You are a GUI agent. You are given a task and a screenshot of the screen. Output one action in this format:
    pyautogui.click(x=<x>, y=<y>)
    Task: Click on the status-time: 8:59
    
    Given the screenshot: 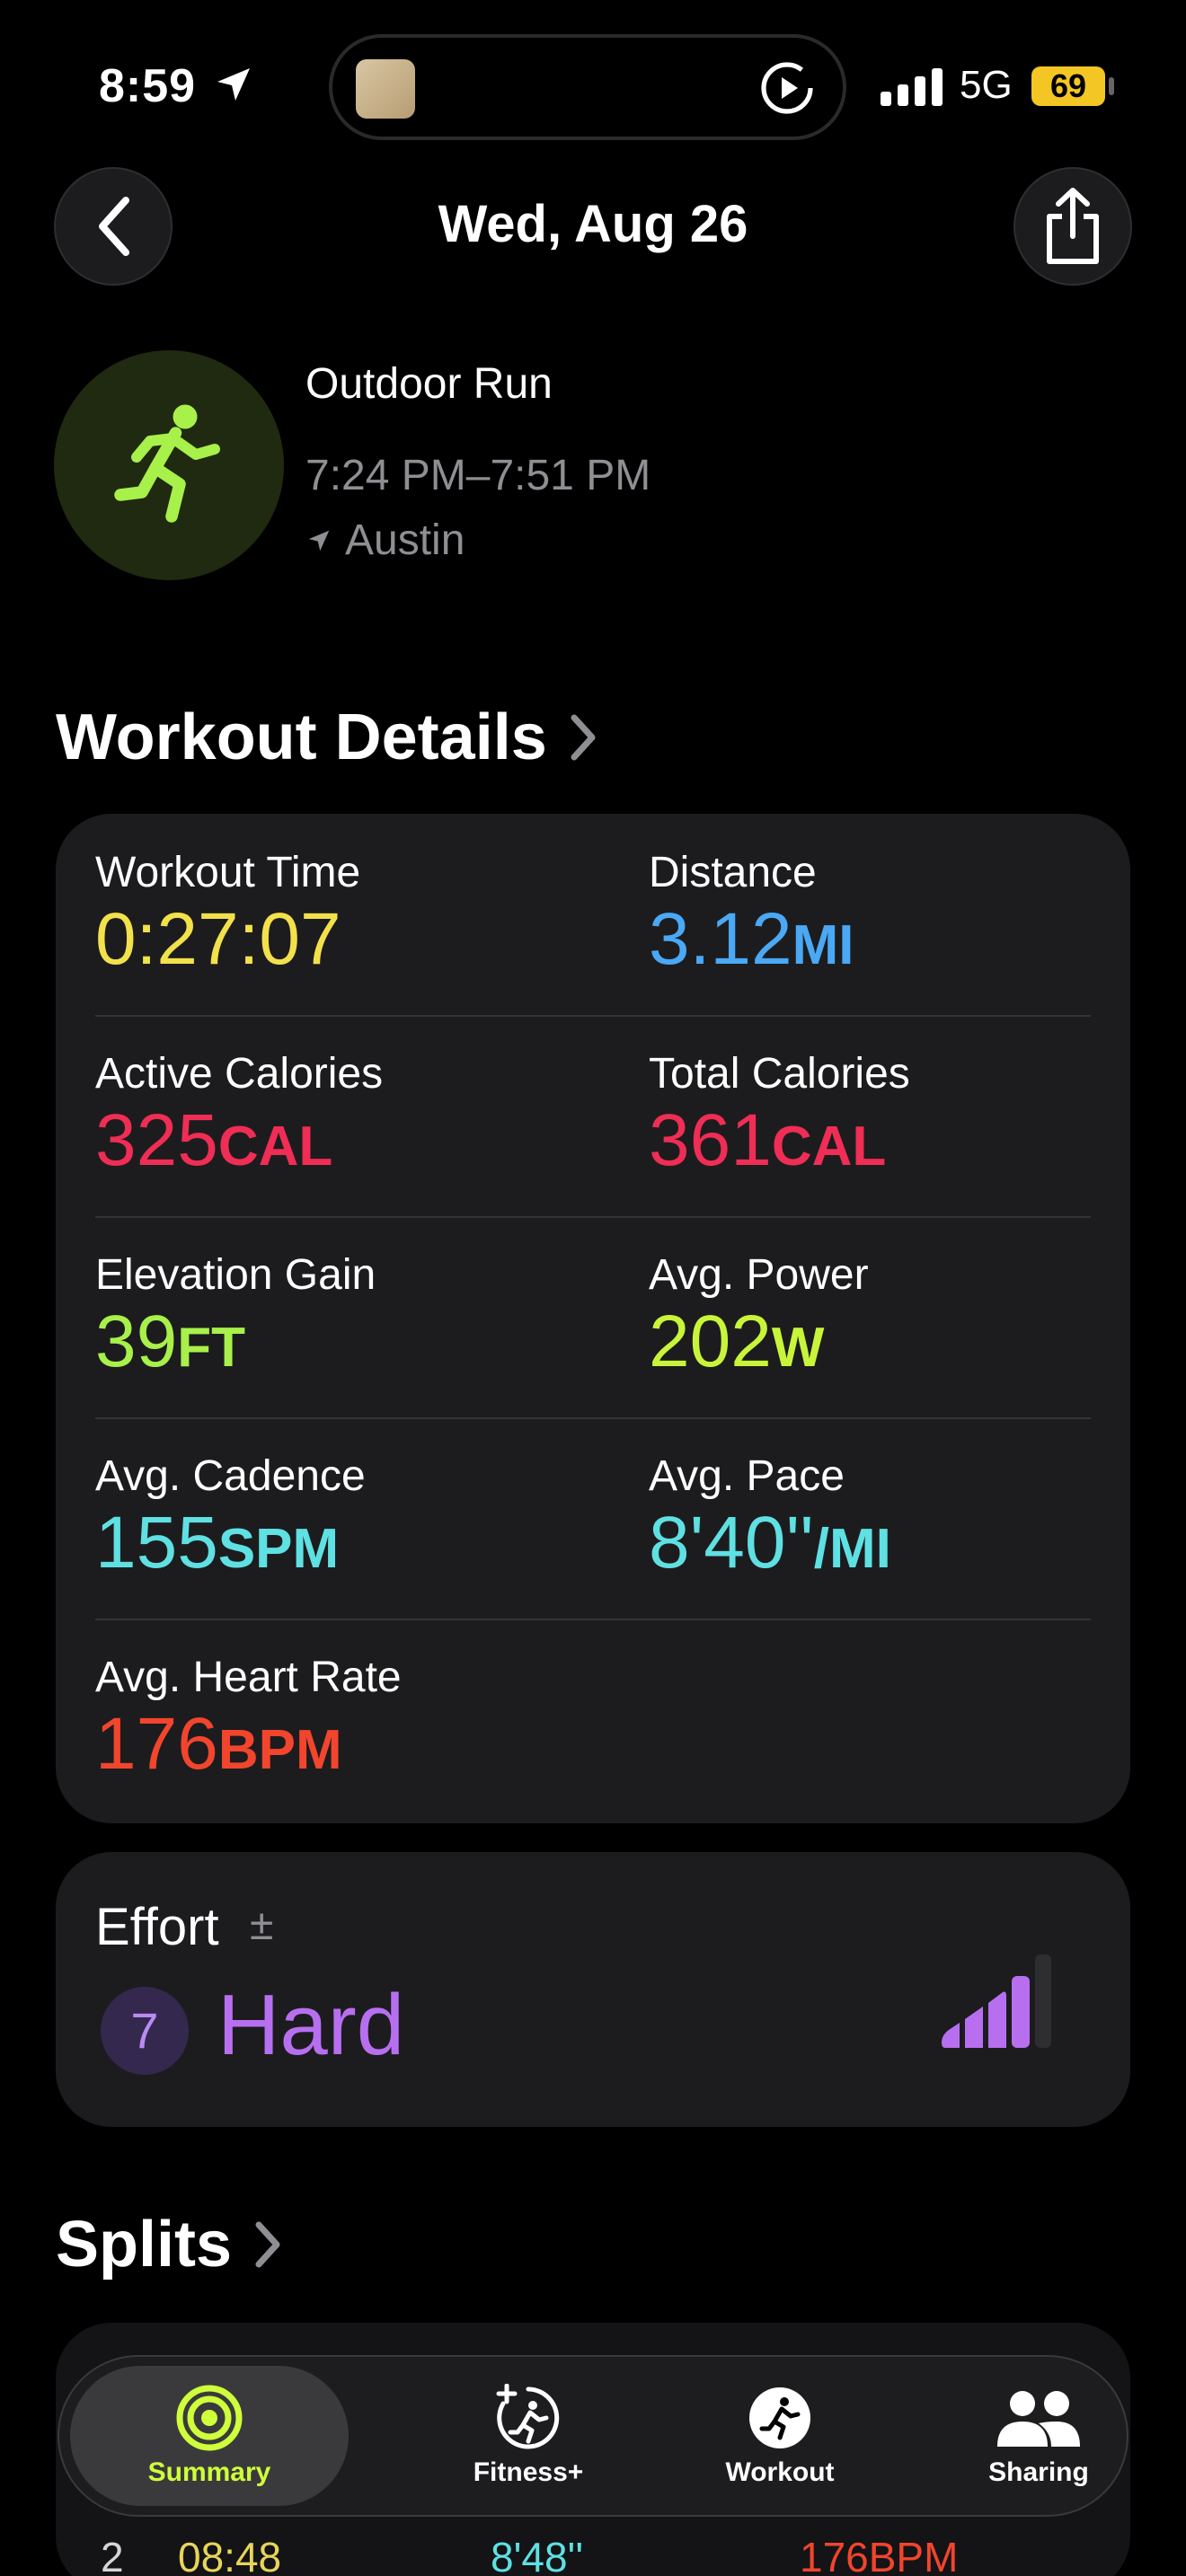 What is the action you would take?
    pyautogui.click(x=148, y=86)
    